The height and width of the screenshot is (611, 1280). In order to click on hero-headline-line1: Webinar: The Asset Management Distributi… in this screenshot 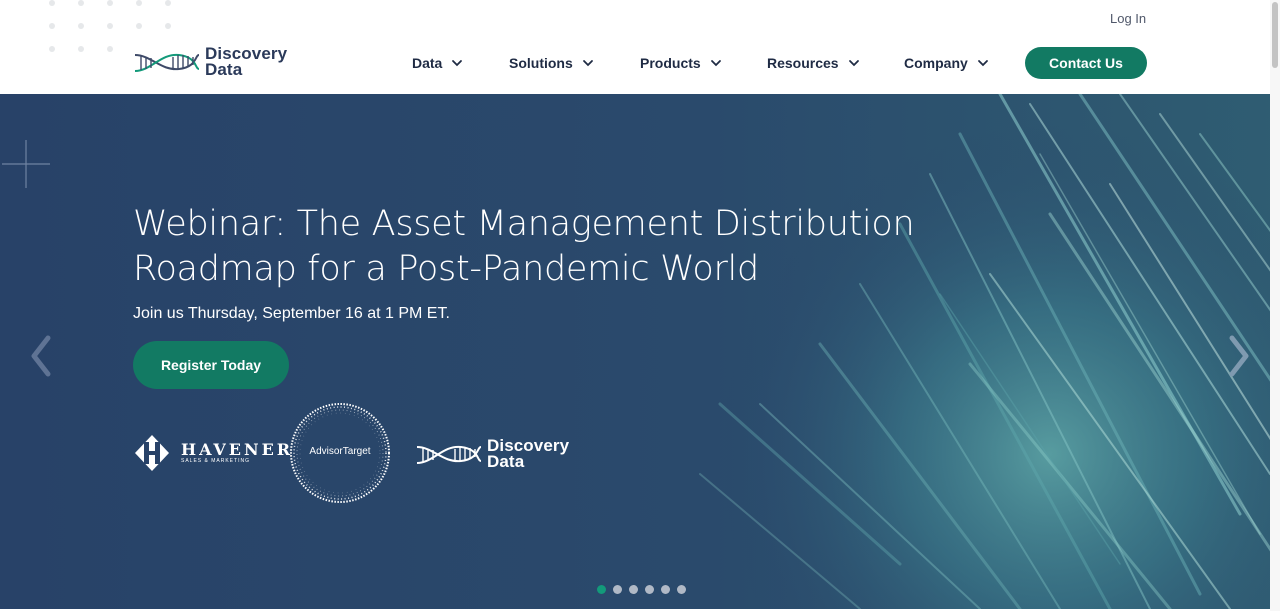, I will do `click(524, 224)`.